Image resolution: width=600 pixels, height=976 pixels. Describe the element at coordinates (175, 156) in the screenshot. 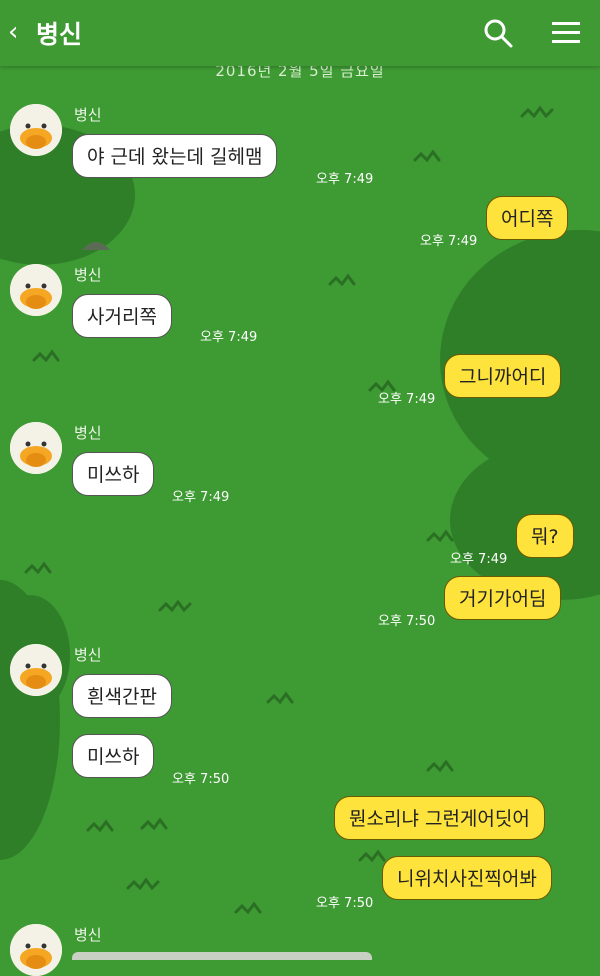

I see `message-bubble-incoming: 야 근데 왔는데 길헤맴` at that location.